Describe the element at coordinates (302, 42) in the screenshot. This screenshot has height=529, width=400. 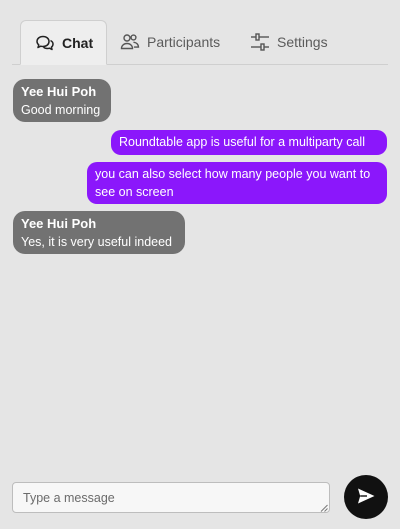
I see `tab-settings-label: Settings` at that location.